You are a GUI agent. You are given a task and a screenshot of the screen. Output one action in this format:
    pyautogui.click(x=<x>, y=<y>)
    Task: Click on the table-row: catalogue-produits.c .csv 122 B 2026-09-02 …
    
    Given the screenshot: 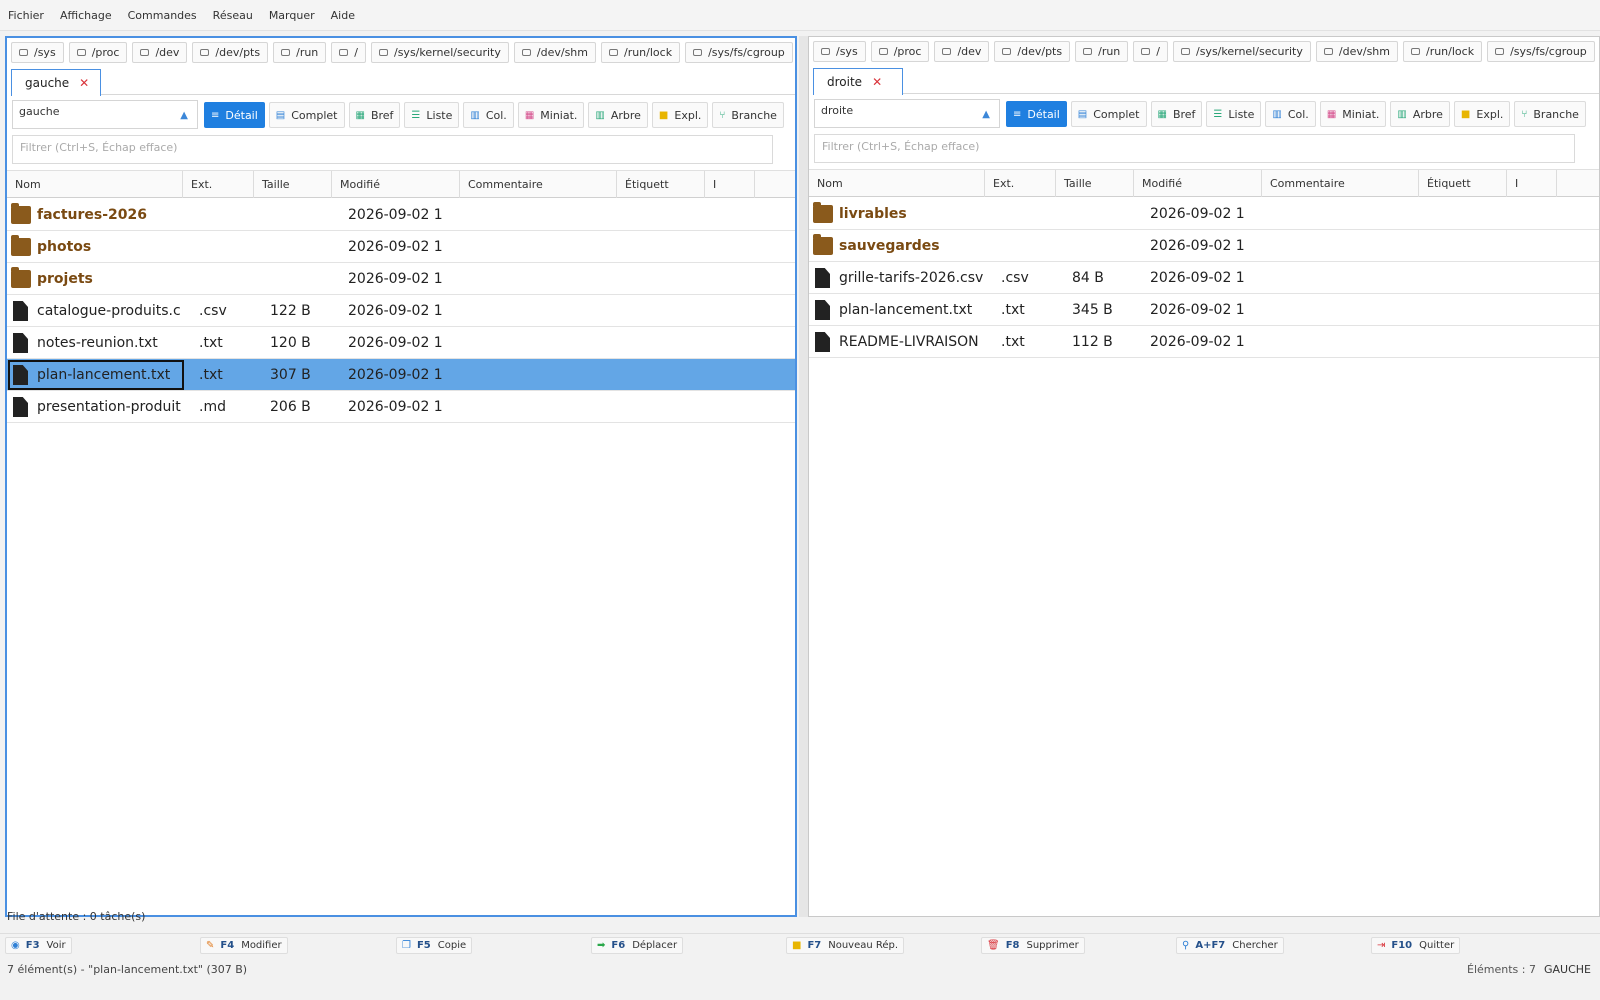 What is the action you would take?
    pyautogui.click(x=401, y=311)
    